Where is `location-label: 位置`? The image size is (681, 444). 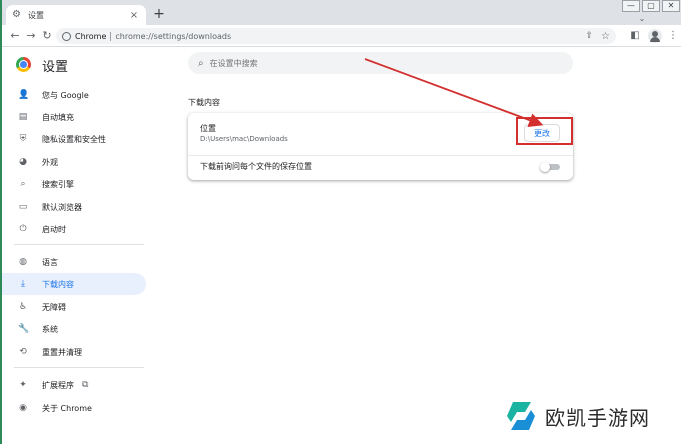
location-label: 位置 is located at coordinates (208, 128).